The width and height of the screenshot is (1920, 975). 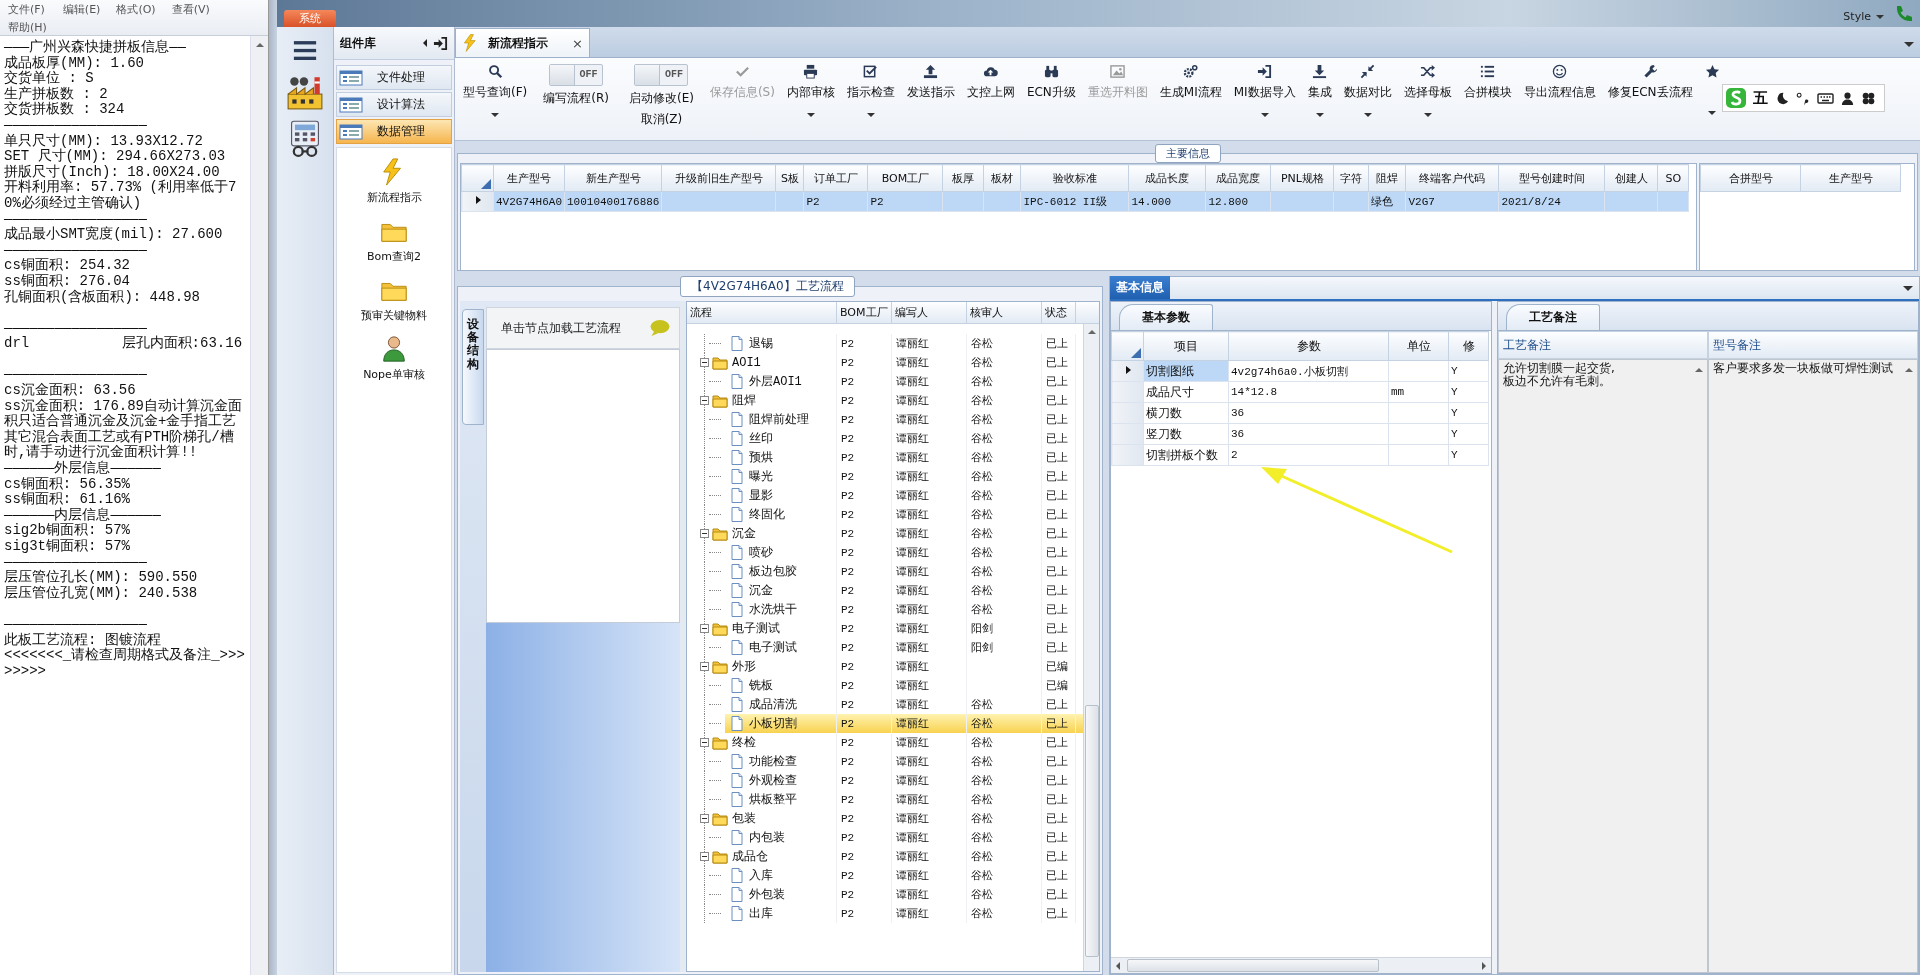 I want to click on column-header: 工艺备注, so click(x=1603, y=345).